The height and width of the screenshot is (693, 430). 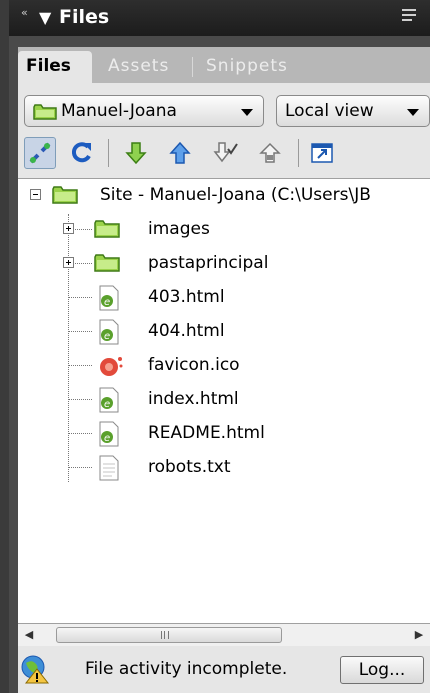 I want to click on view-select-dropdown: Local view, so click(x=353, y=111).